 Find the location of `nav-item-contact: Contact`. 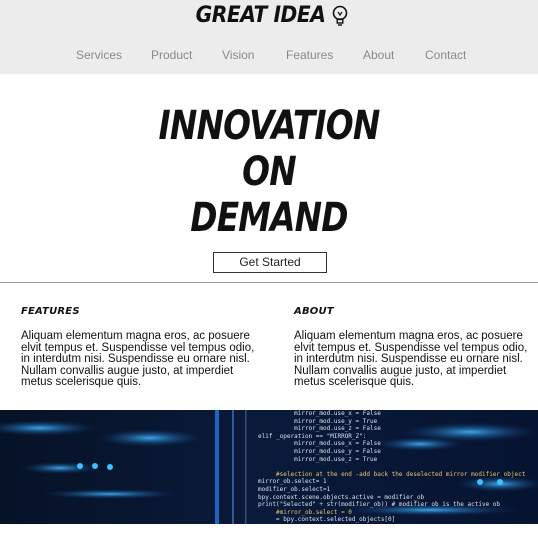

nav-item-contact: Contact is located at coordinates (445, 55).